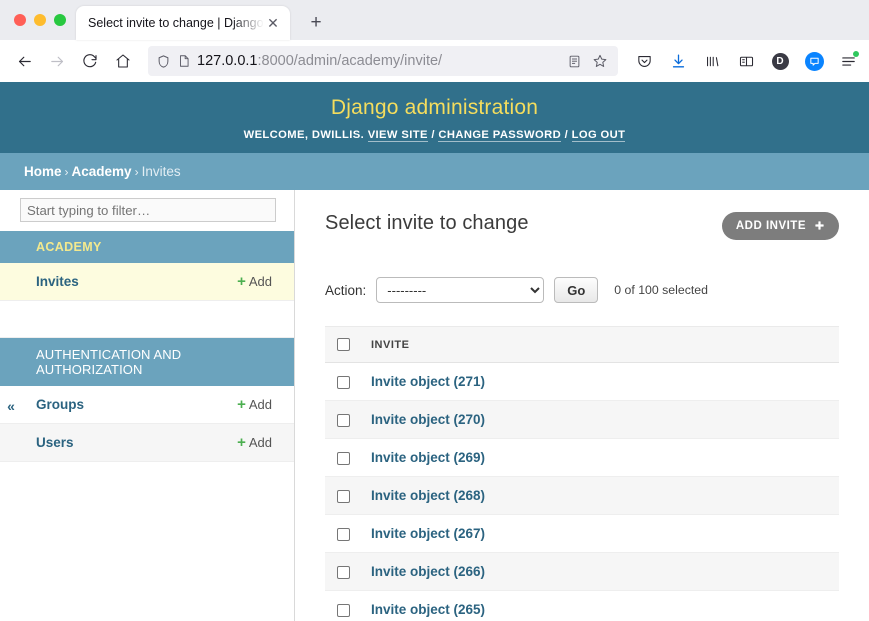  What do you see at coordinates (136, 172) in the screenshot?
I see `breadcrumb-chevron-2: ›` at bounding box center [136, 172].